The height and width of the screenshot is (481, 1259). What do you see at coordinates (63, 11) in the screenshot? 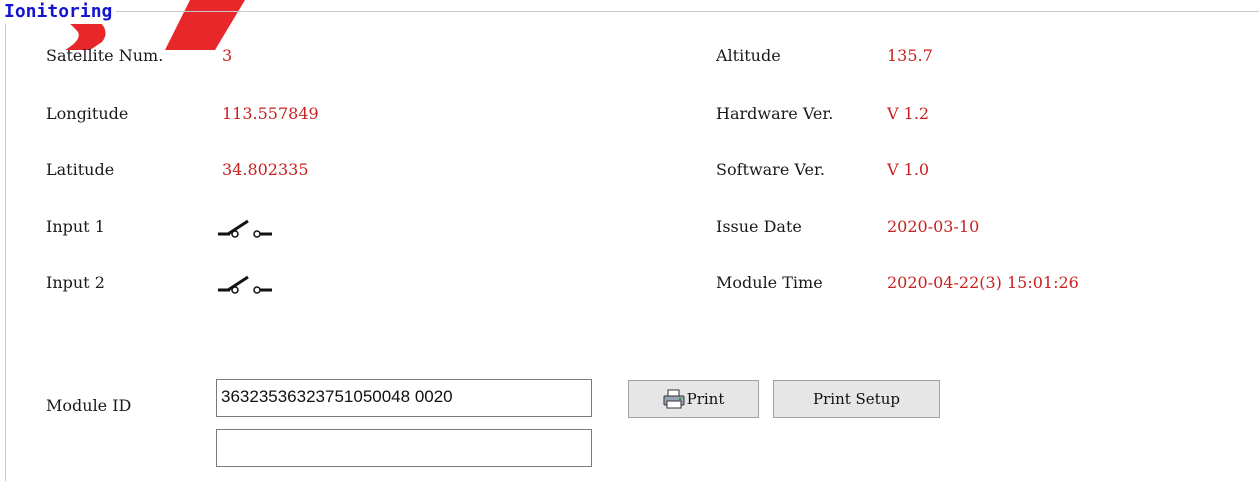
I see `panel-title-rest: onitoring` at bounding box center [63, 11].